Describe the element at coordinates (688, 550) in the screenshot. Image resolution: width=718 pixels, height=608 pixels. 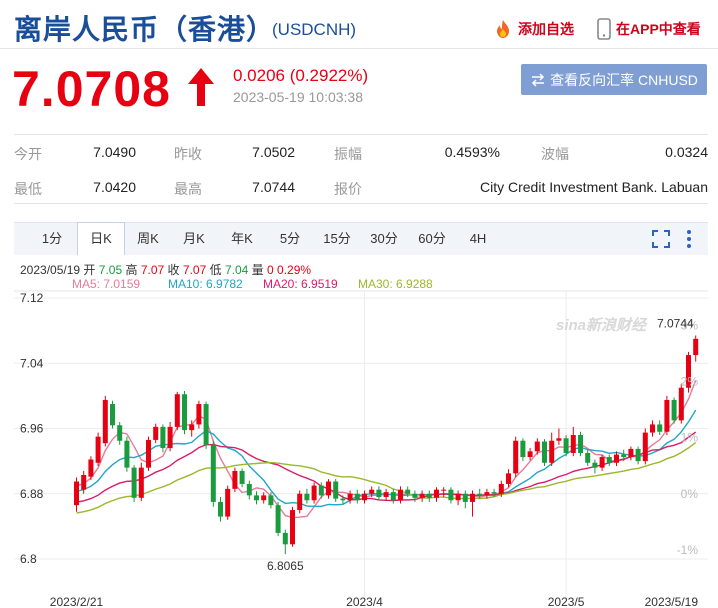
I see `pct-tick-label: -1%` at that location.